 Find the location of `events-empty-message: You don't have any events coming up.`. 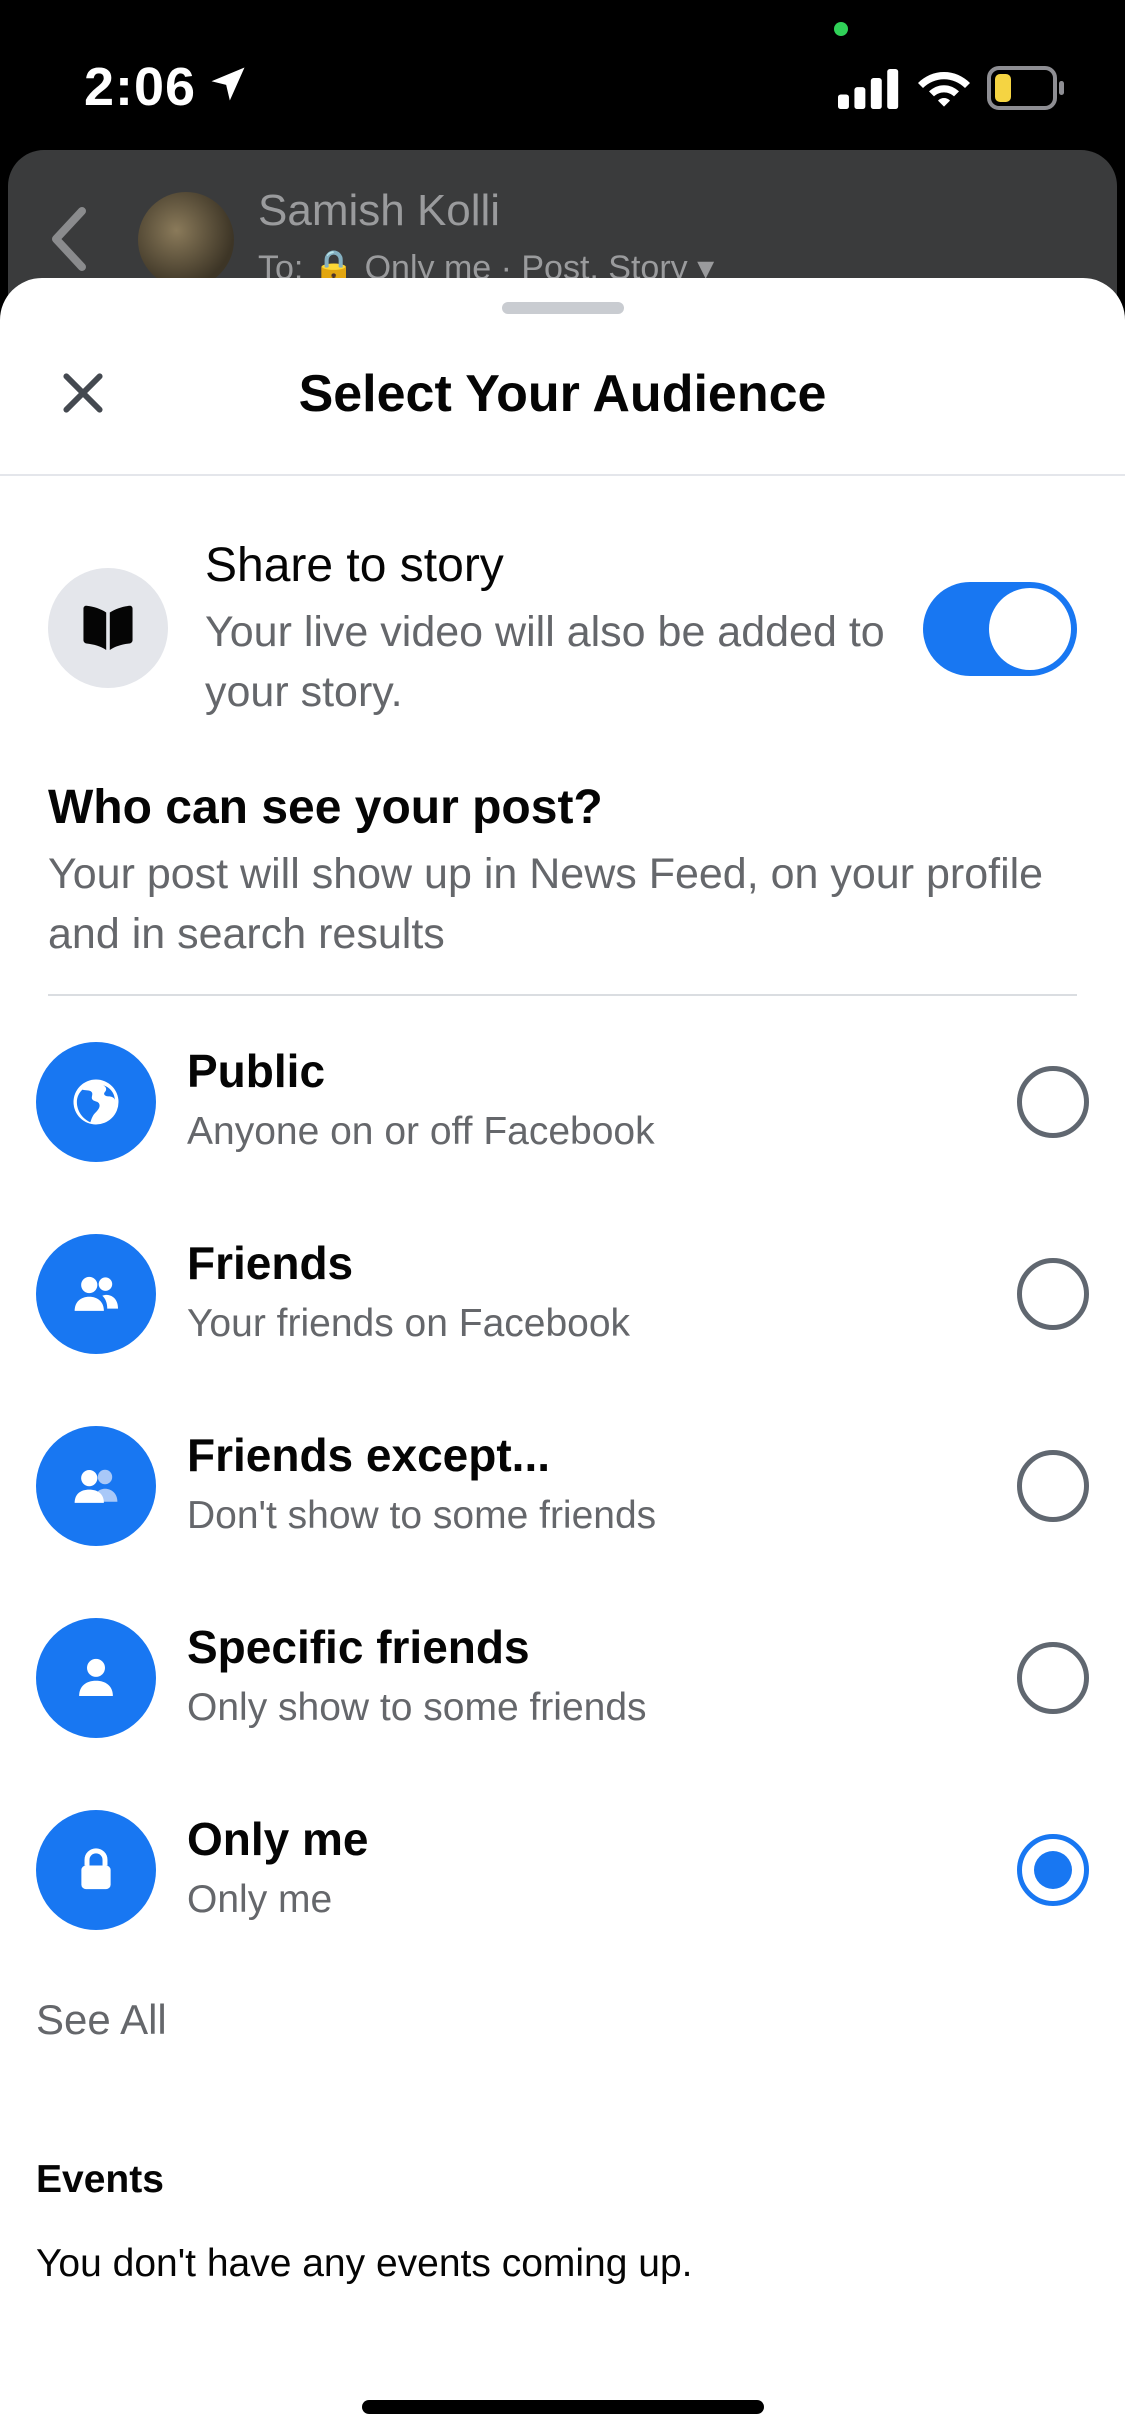

events-empty-message: You don't have any events coming up. is located at coordinates (364, 2263).